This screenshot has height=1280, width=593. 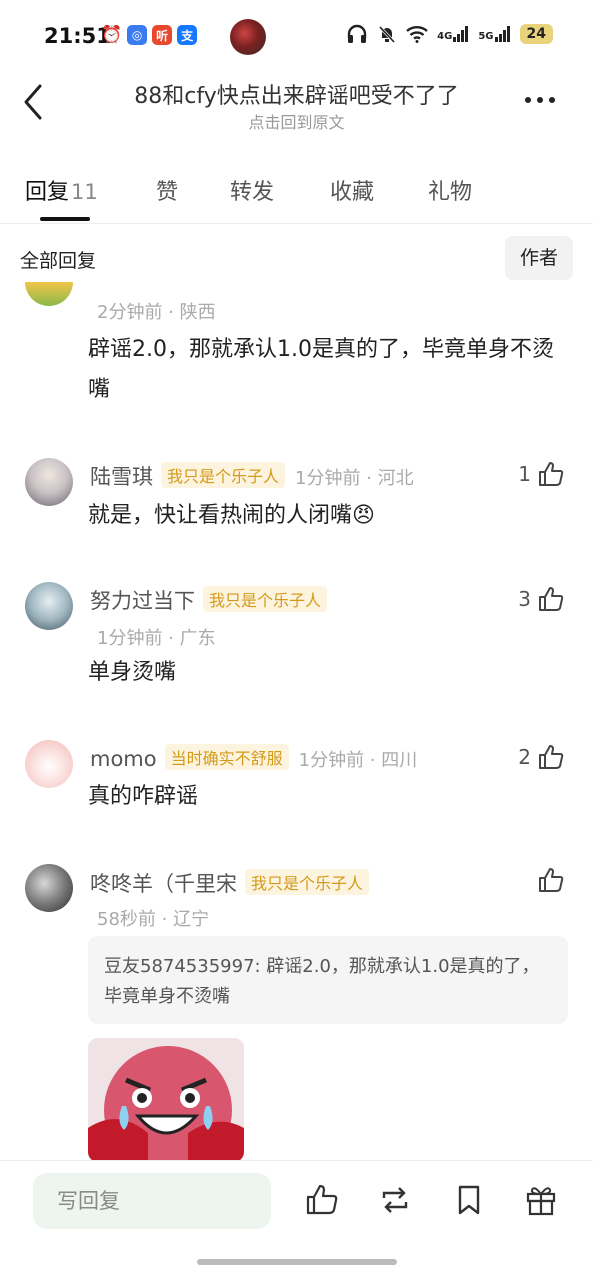 I want to click on quoted-reply: 豆友5874535997: 辟谣2.0，那就承认1.0是真的了，毕竟单身不烫嘴, so click(x=328, y=980).